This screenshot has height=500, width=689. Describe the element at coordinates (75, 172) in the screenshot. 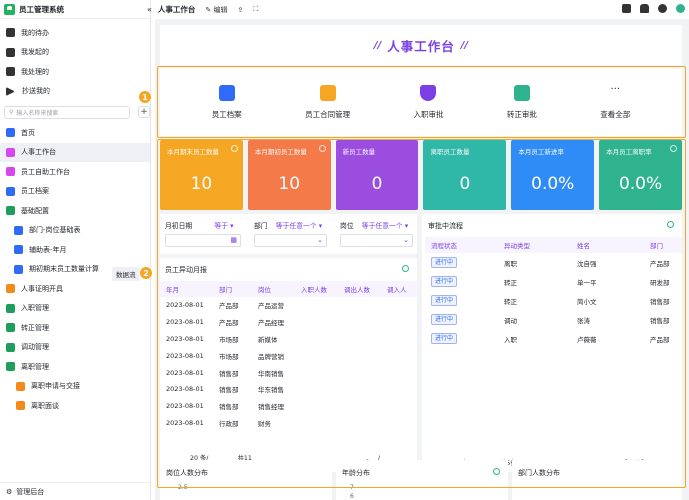

I see `sidebar-item-self-service: 员工自助工作台` at that location.